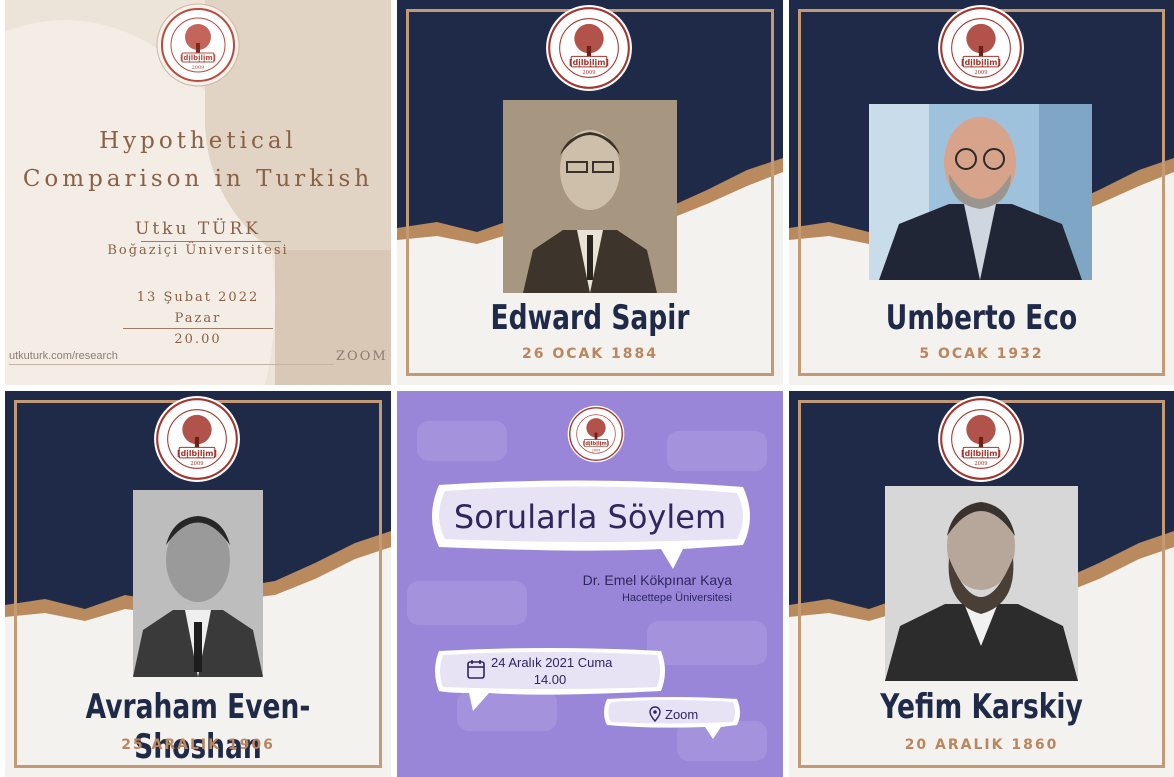 The height and width of the screenshot is (777, 1174). Describe the element at coordinates (590, 318) in the screenshot. I see `person-name: Edward Sapir` at that location.